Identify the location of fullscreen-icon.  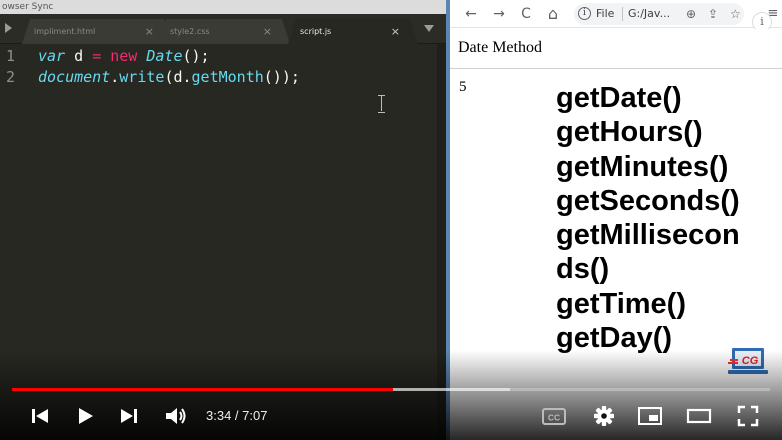
(748, 416).